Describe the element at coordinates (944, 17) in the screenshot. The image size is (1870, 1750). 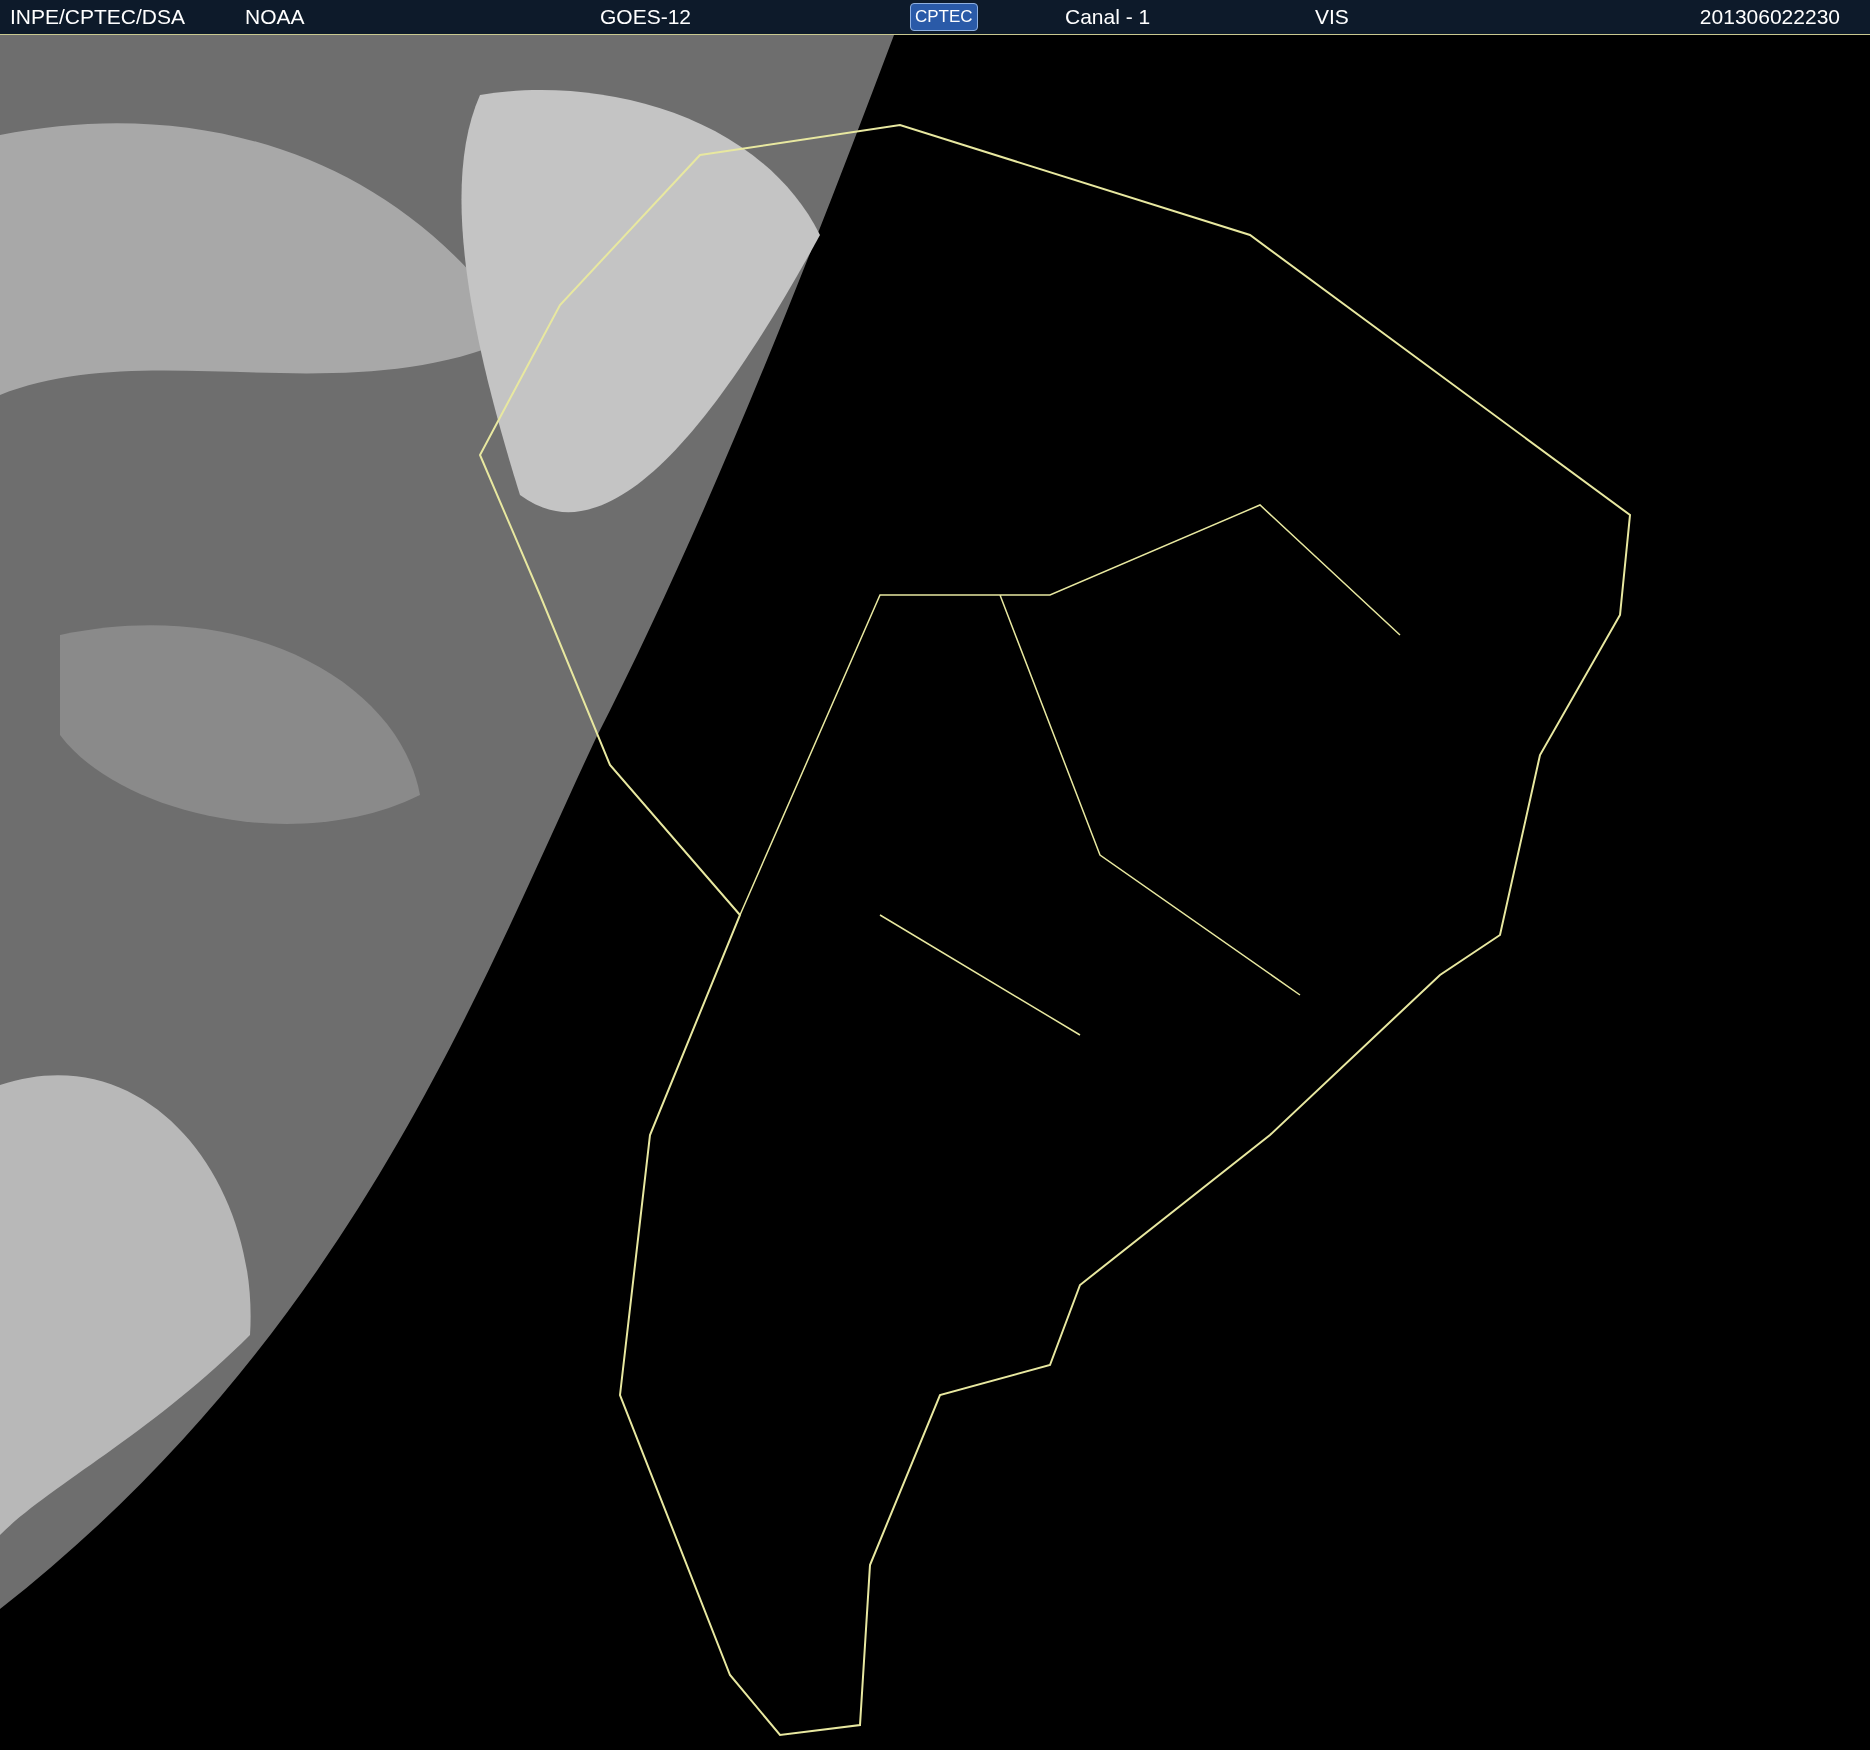
I see `logo: CPTEC` at that location.